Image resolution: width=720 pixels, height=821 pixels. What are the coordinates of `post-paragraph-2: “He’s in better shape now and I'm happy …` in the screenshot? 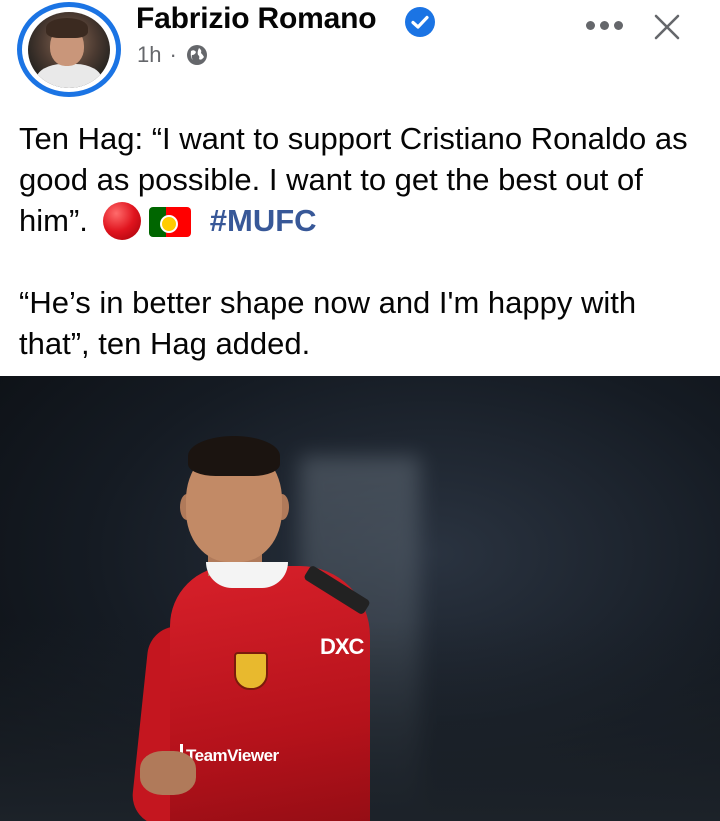 It's located at (328, 323).